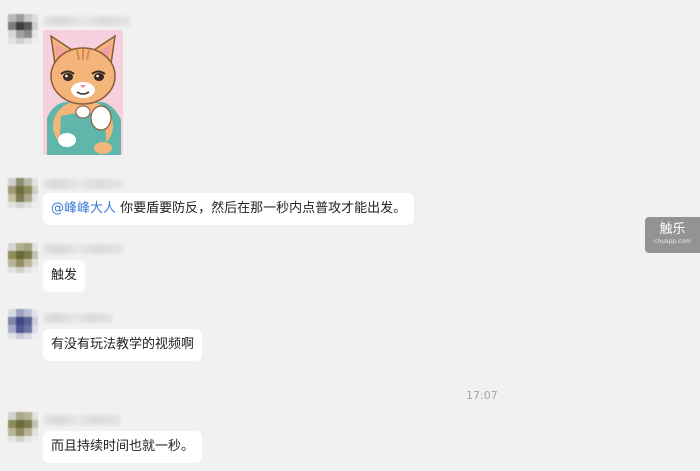  I want to click on message-text: 而且持续时间也就一秒。, so click(123, 446).